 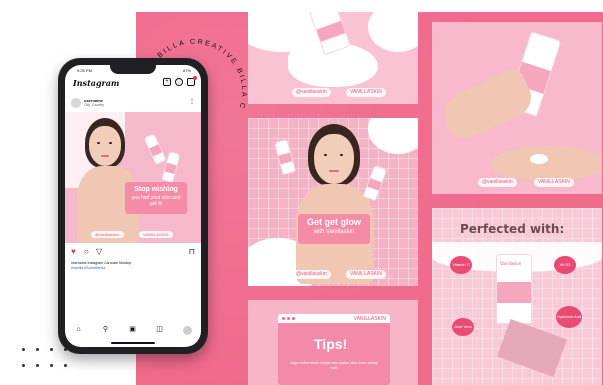 What do you see at coordinates (192, 81) in the screenshot?
I see `messenger-icon: ◌` at bounding box center [192, 81].